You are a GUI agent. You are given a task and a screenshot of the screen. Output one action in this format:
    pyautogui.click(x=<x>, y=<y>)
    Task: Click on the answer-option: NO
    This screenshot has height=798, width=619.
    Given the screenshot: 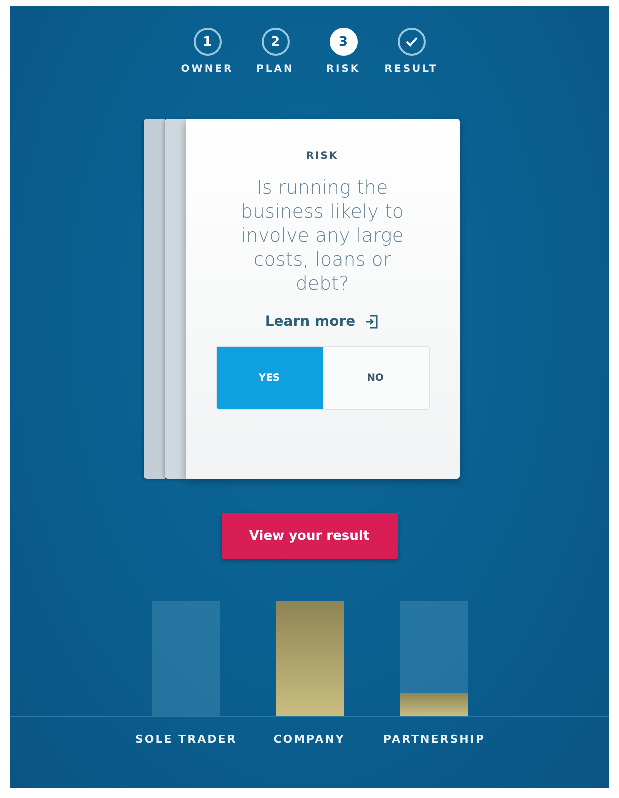 What is the action you would take?
    pyautogui.click(x=375, y=378)
    